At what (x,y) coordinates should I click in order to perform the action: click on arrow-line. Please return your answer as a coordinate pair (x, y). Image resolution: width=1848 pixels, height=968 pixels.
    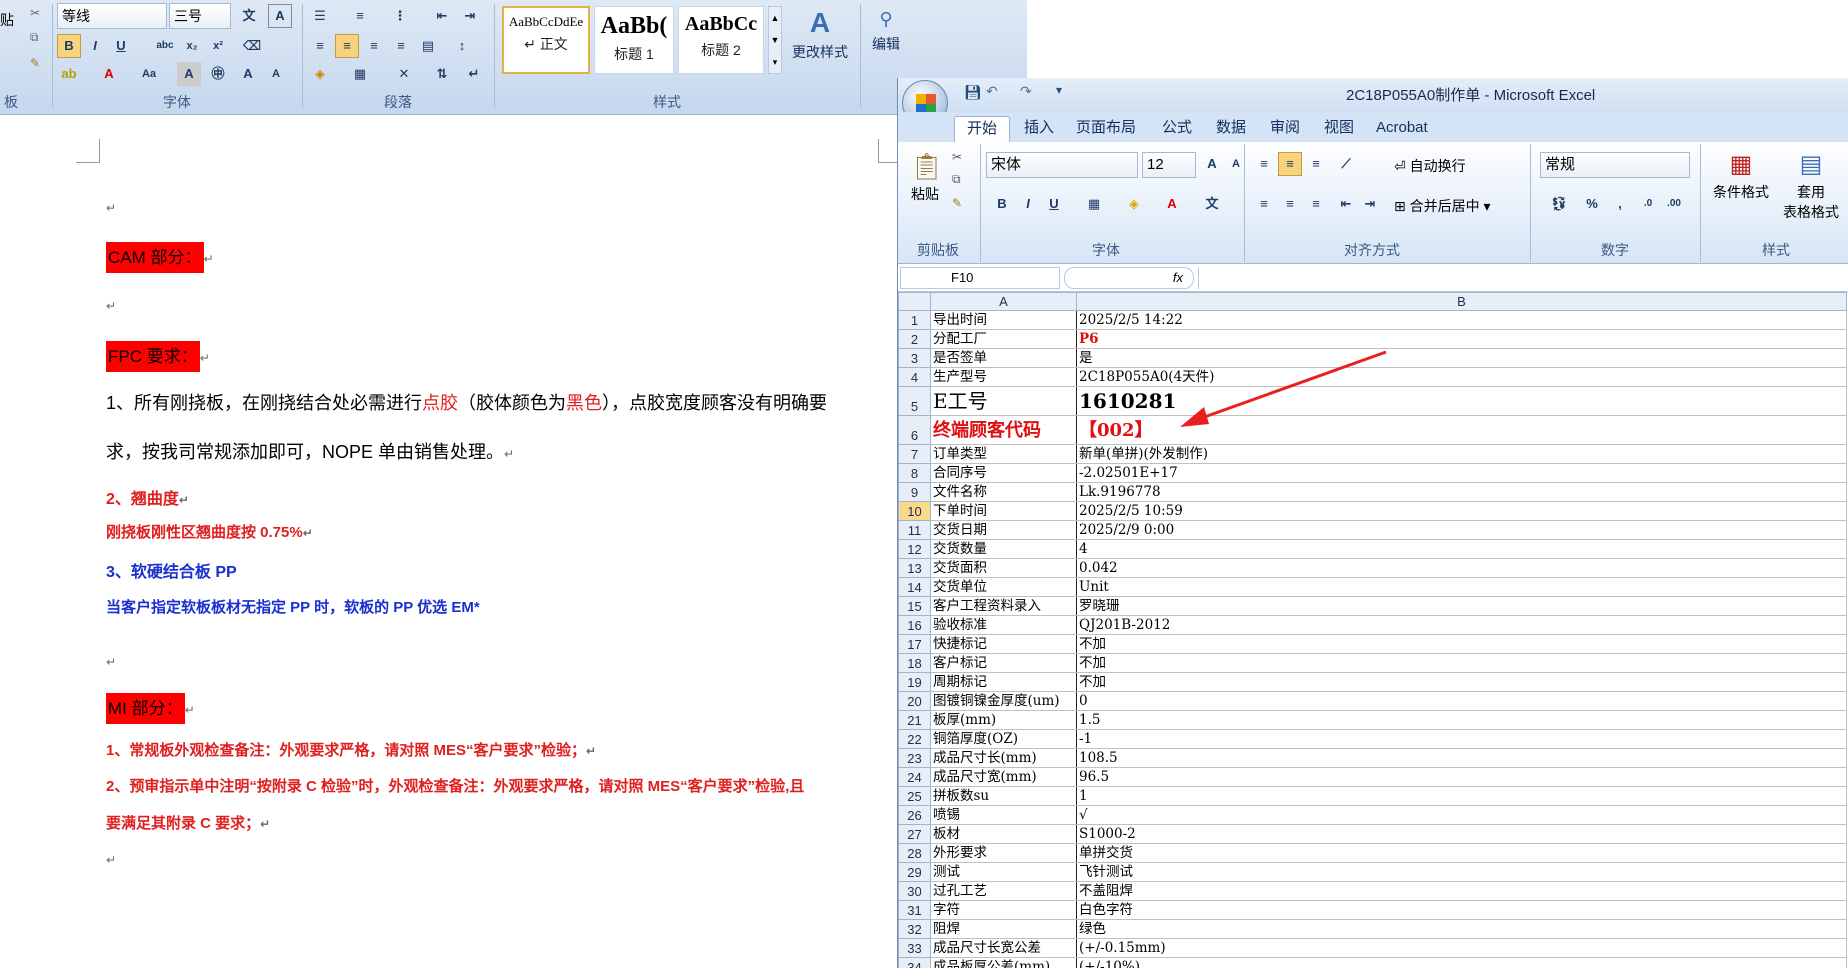
    Looking at the image, I should click on (1291, 386).